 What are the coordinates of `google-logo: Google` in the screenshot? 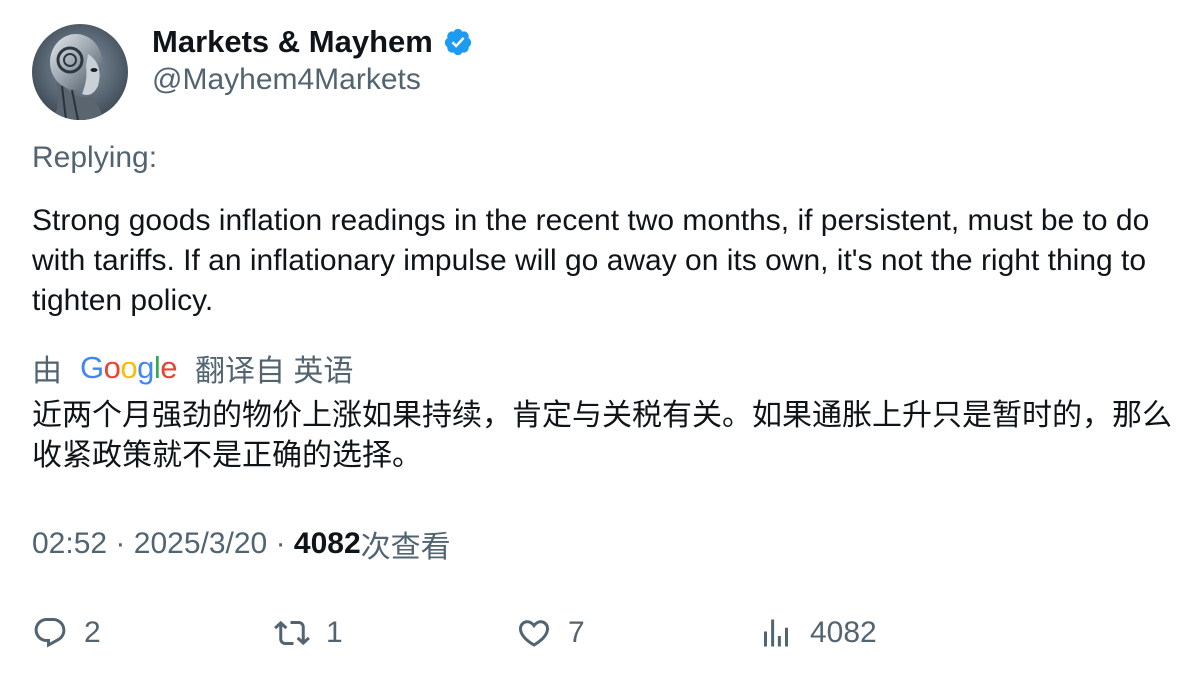 It's located at (129, 367).